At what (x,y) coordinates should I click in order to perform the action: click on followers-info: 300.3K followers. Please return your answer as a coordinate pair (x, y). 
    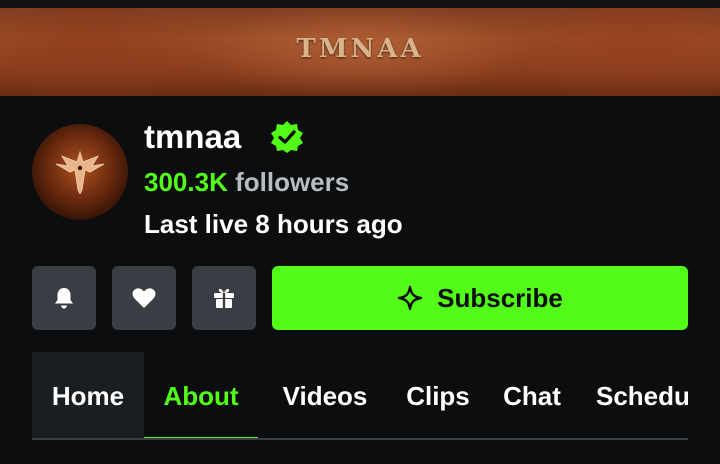
    Looking at the image, I should click on (246, 182).